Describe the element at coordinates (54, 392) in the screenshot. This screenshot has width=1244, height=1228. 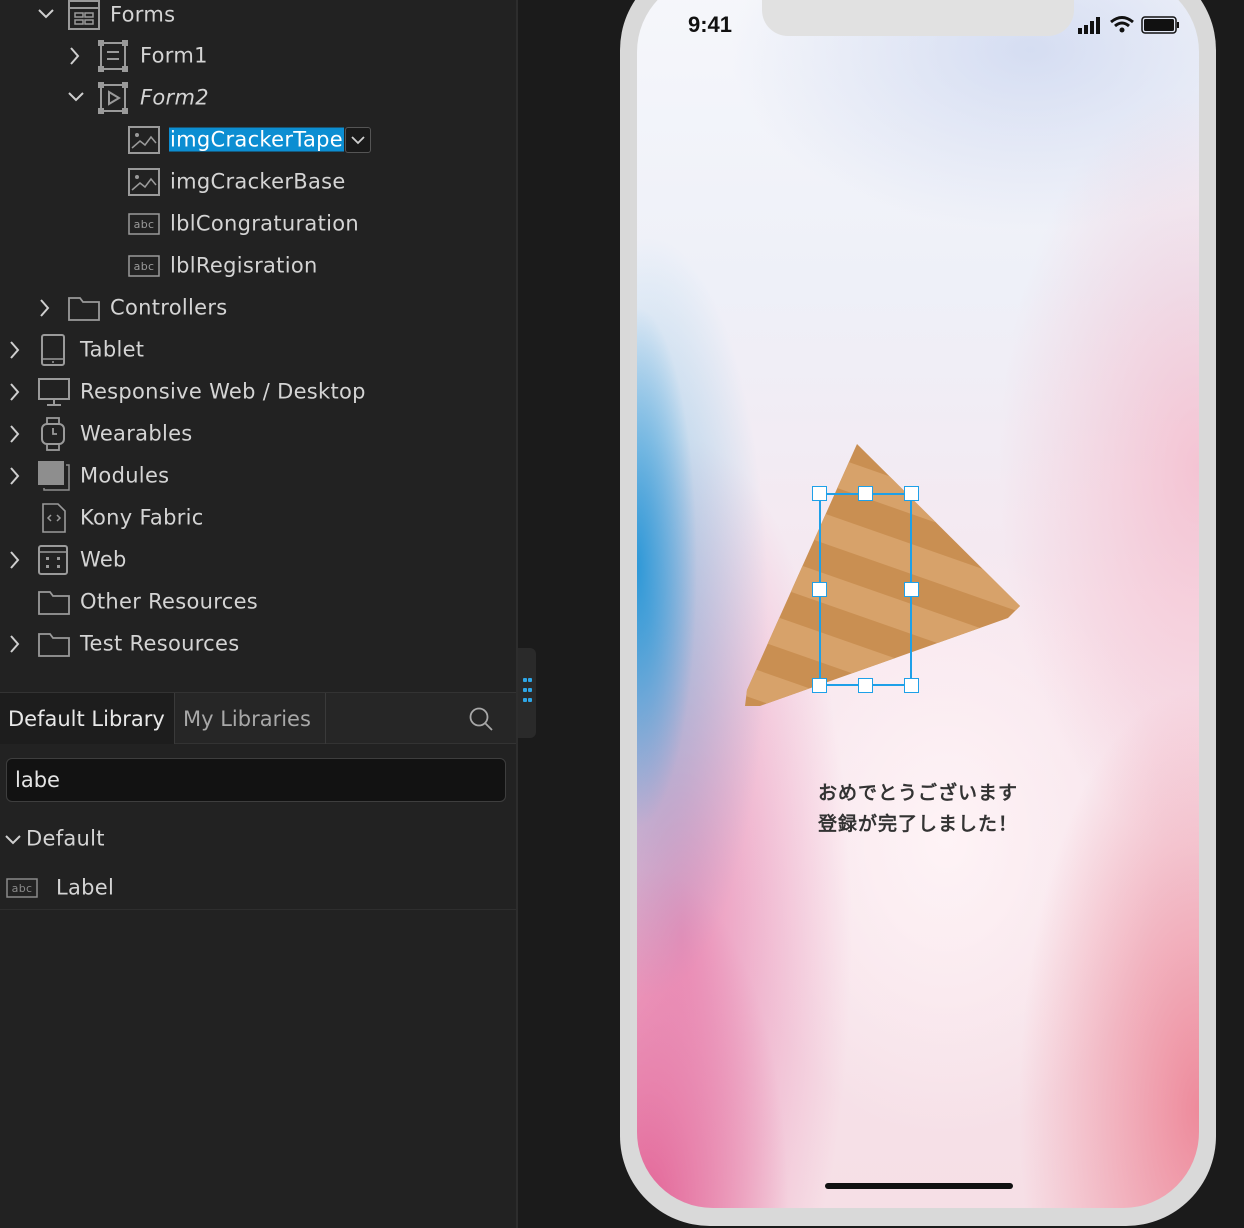
I see `desktop-icon` at that location.